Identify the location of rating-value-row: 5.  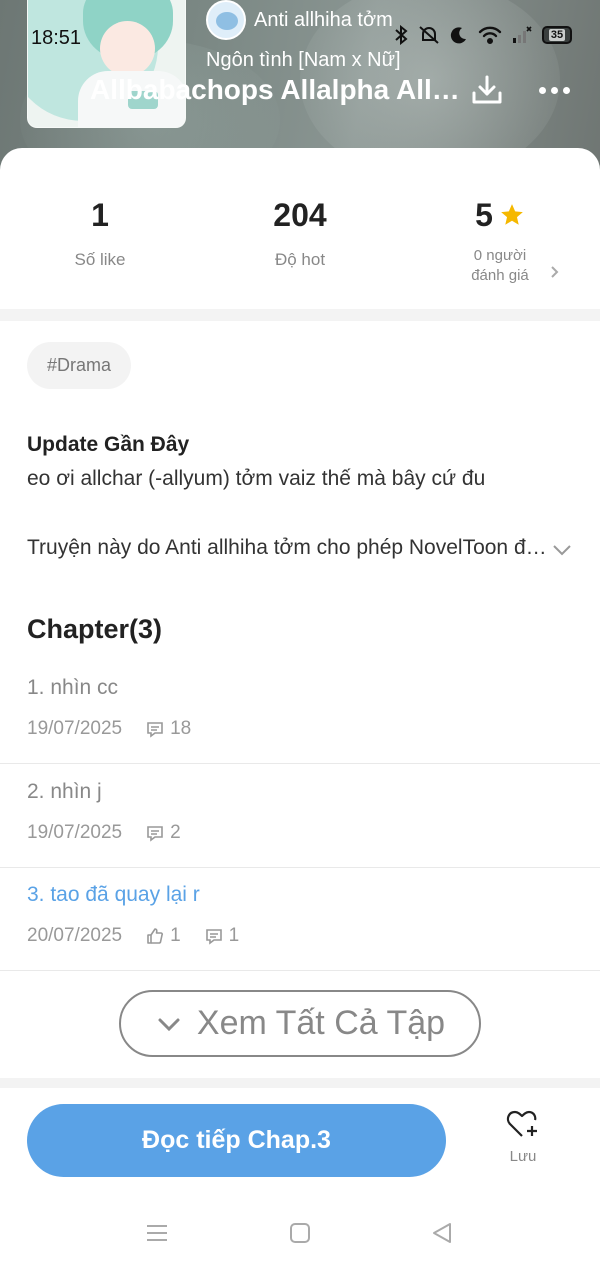
(500, 215).